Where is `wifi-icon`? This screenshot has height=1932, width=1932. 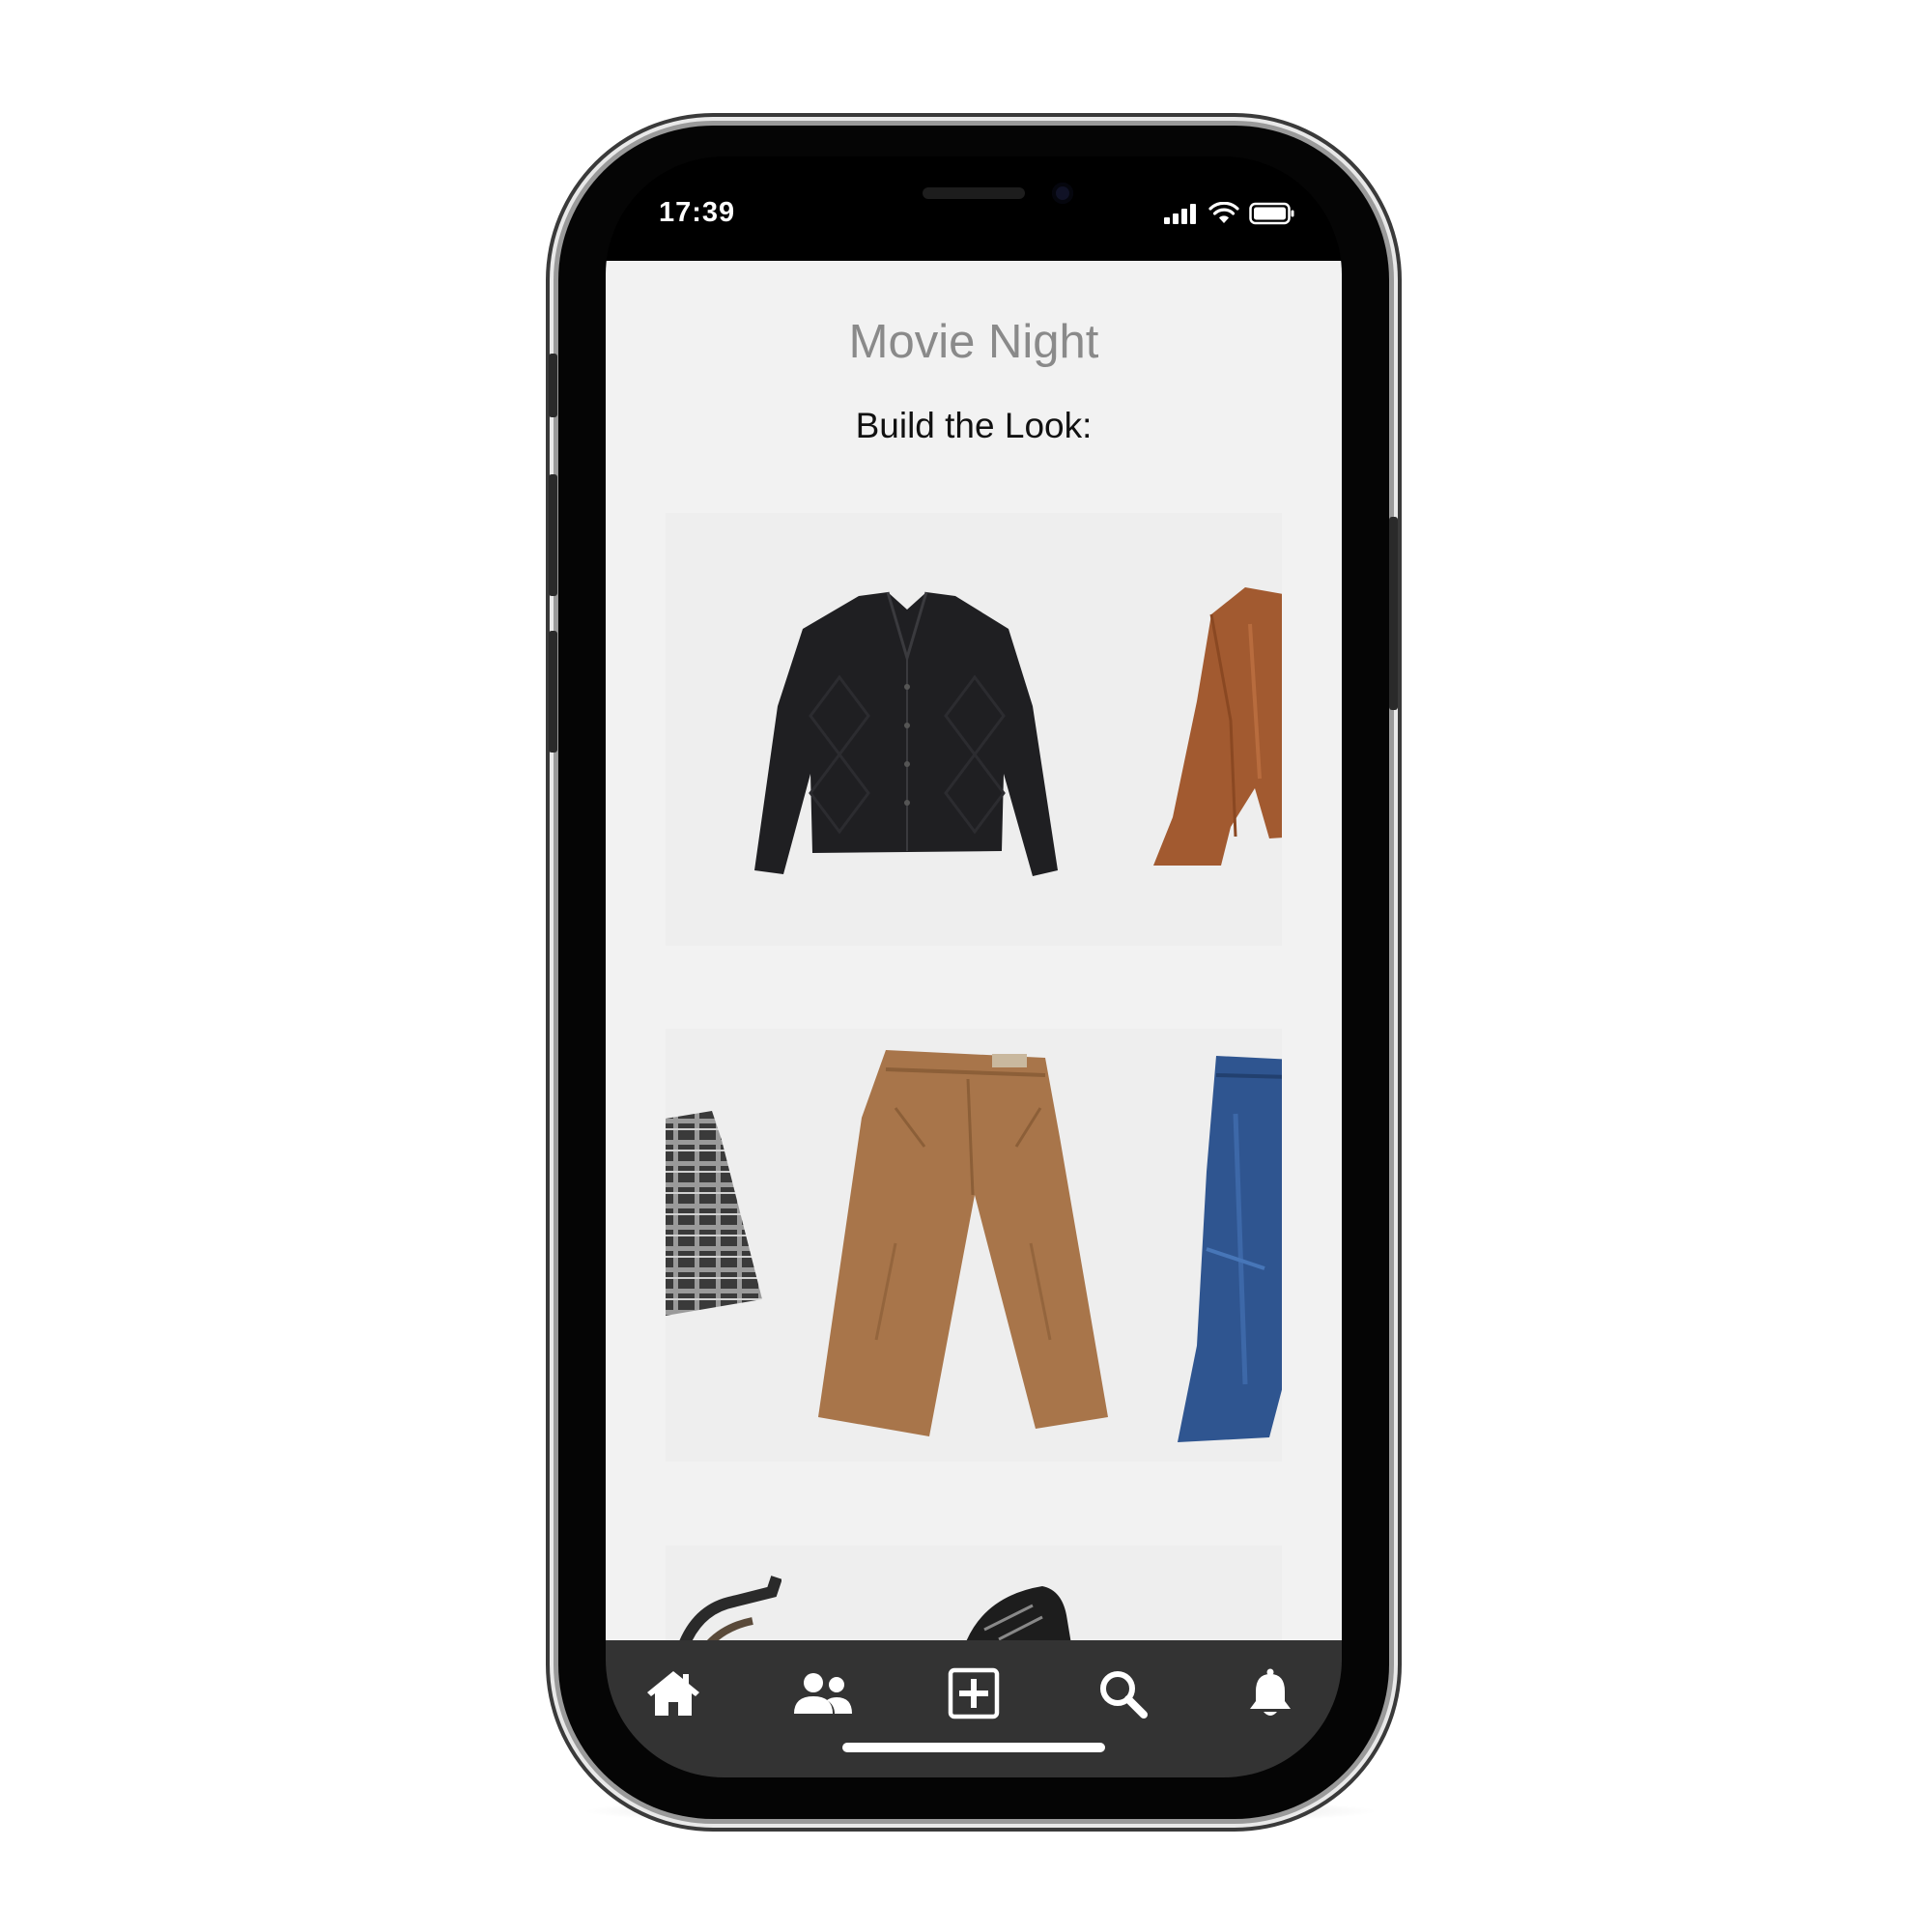 wifi-icon is located at coordinates (1223, 212).